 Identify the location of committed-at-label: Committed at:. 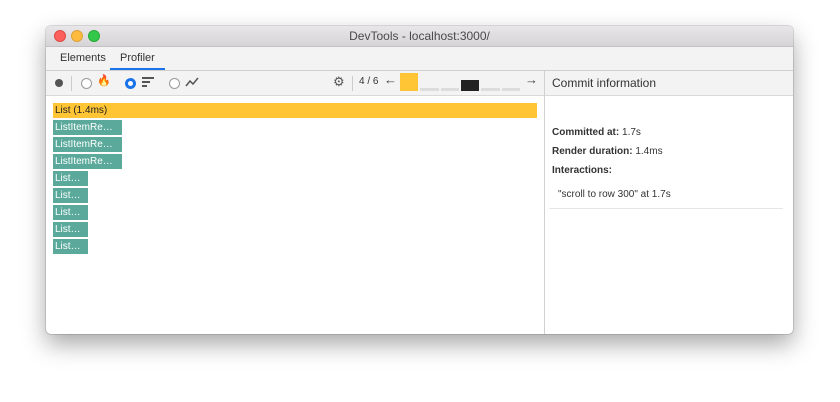
(586, 132).